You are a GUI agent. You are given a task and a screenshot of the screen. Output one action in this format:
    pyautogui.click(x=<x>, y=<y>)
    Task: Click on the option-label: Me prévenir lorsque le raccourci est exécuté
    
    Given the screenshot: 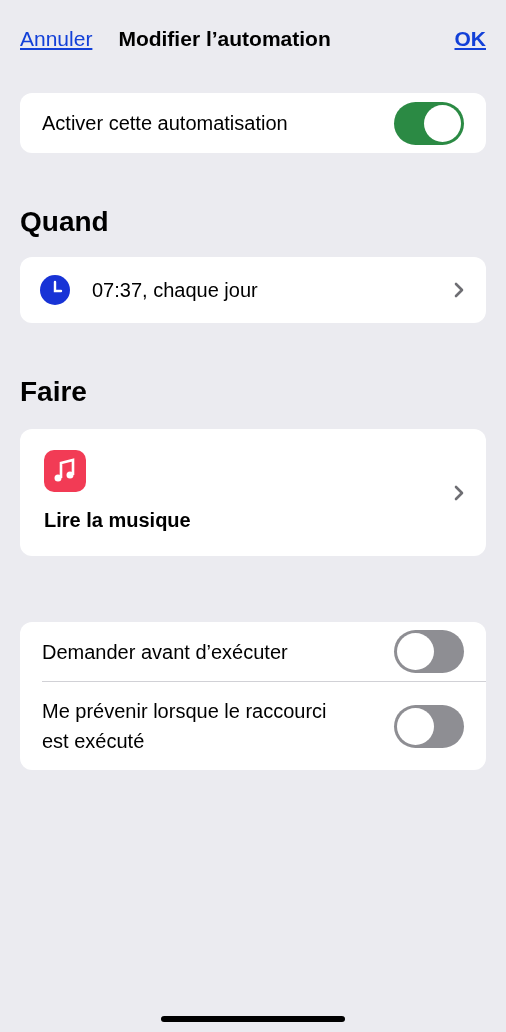 What is the action you would take?
    pyautogui.click(x=185, y=726)
    